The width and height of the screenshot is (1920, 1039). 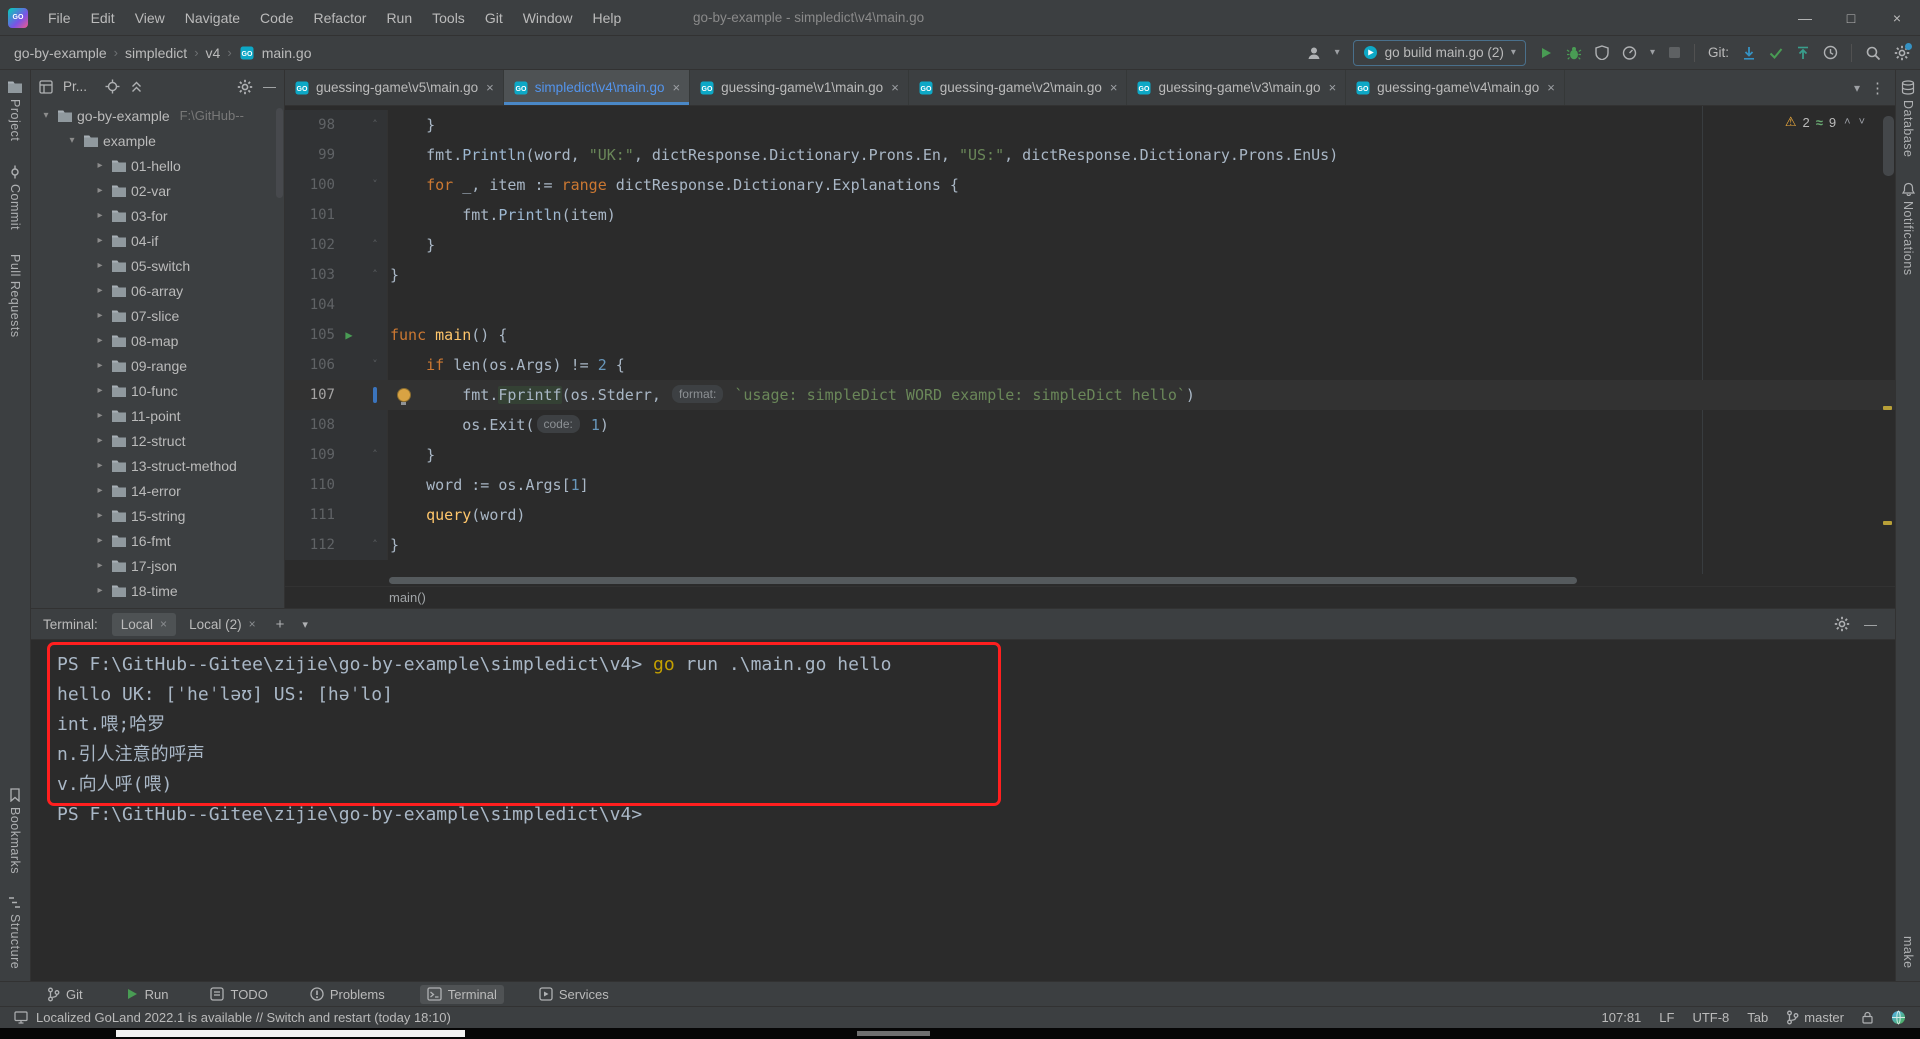 I want to click on editor-tab: GO guessing-game\v2\main.go ×, so click(x=1018, y=87).